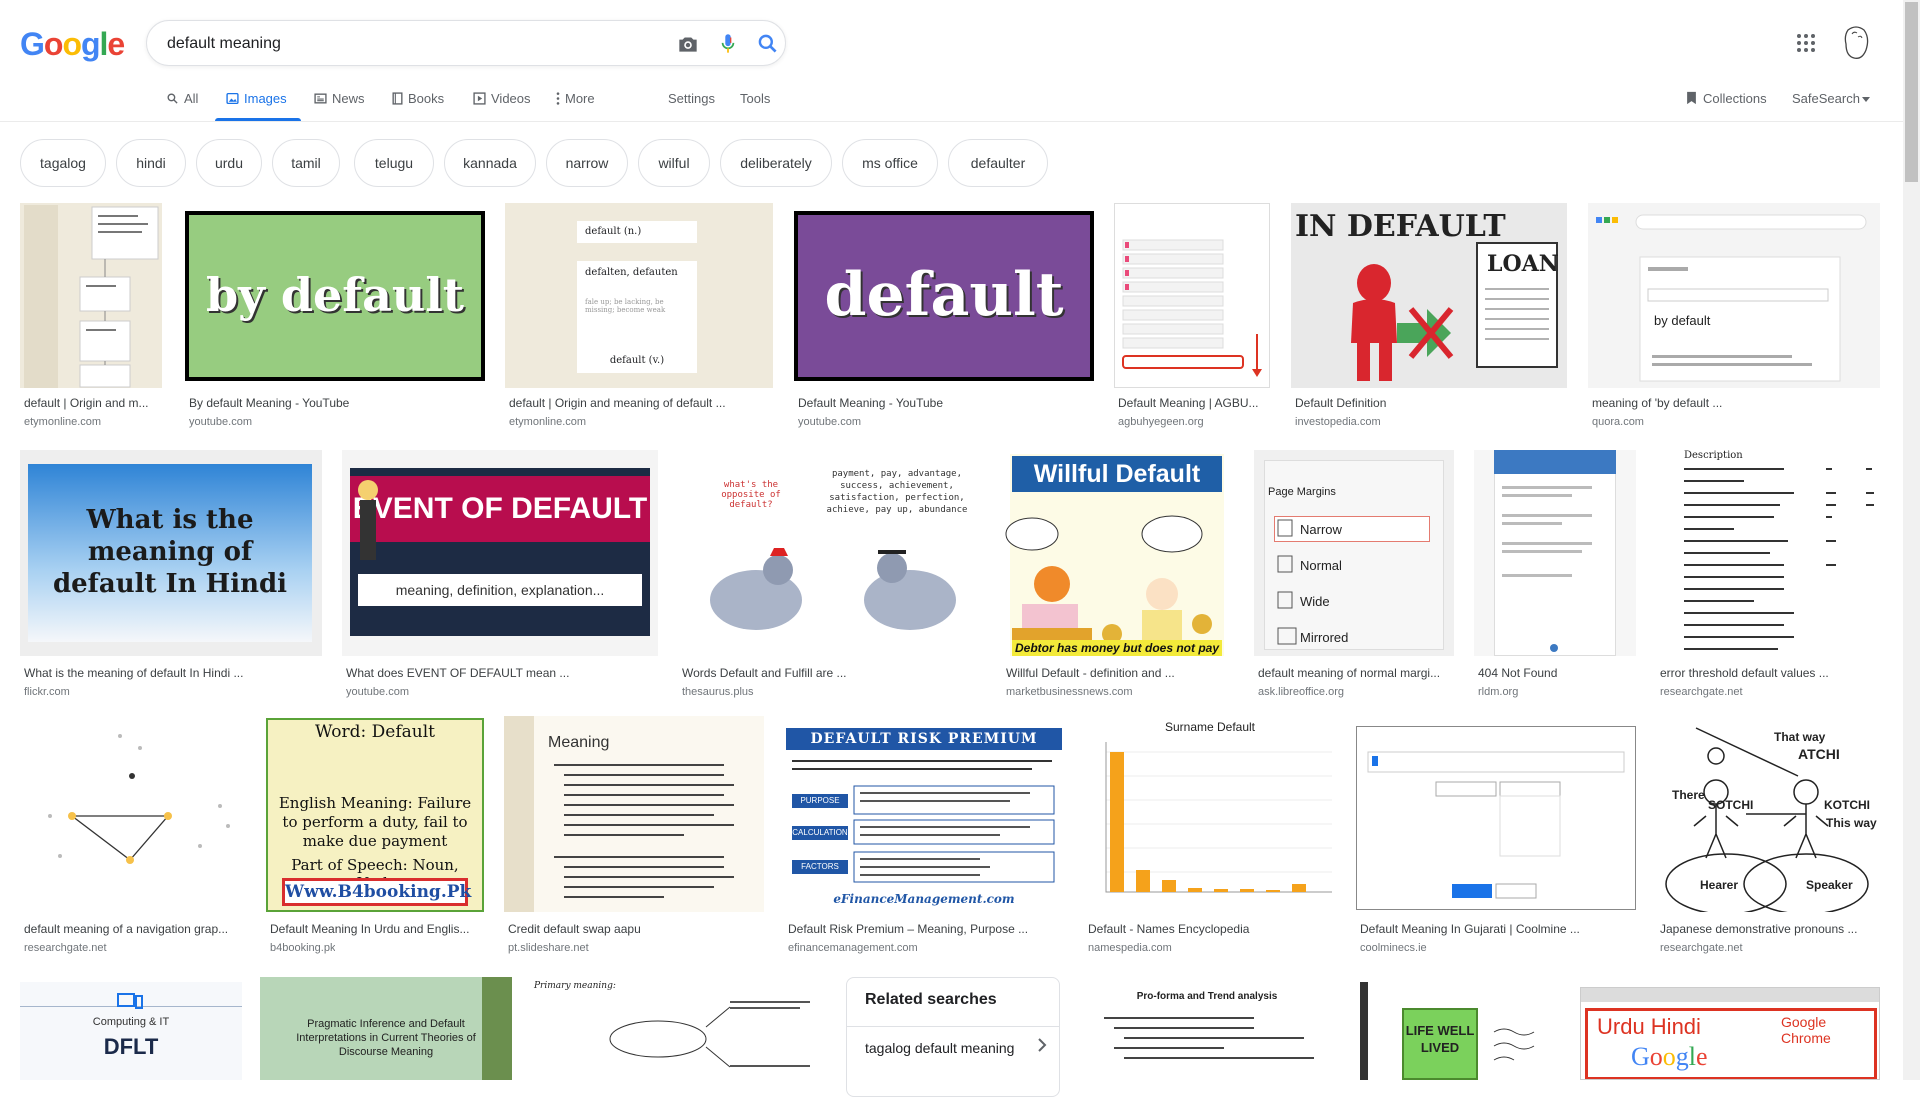 The width and height of the screenshot is (1920, 1097). Describe the element at coordinates (890, 163) in the screenshot. I see `chip-ms-office: ms office` at that location.